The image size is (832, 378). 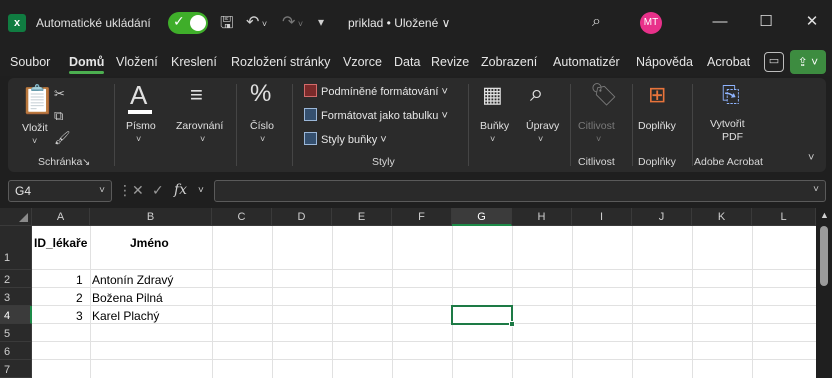 What do you see at coordinates (732, 137) in the screenshot?
I see `create-pdf-label-2: PDF` at bounding box center [732, 137].